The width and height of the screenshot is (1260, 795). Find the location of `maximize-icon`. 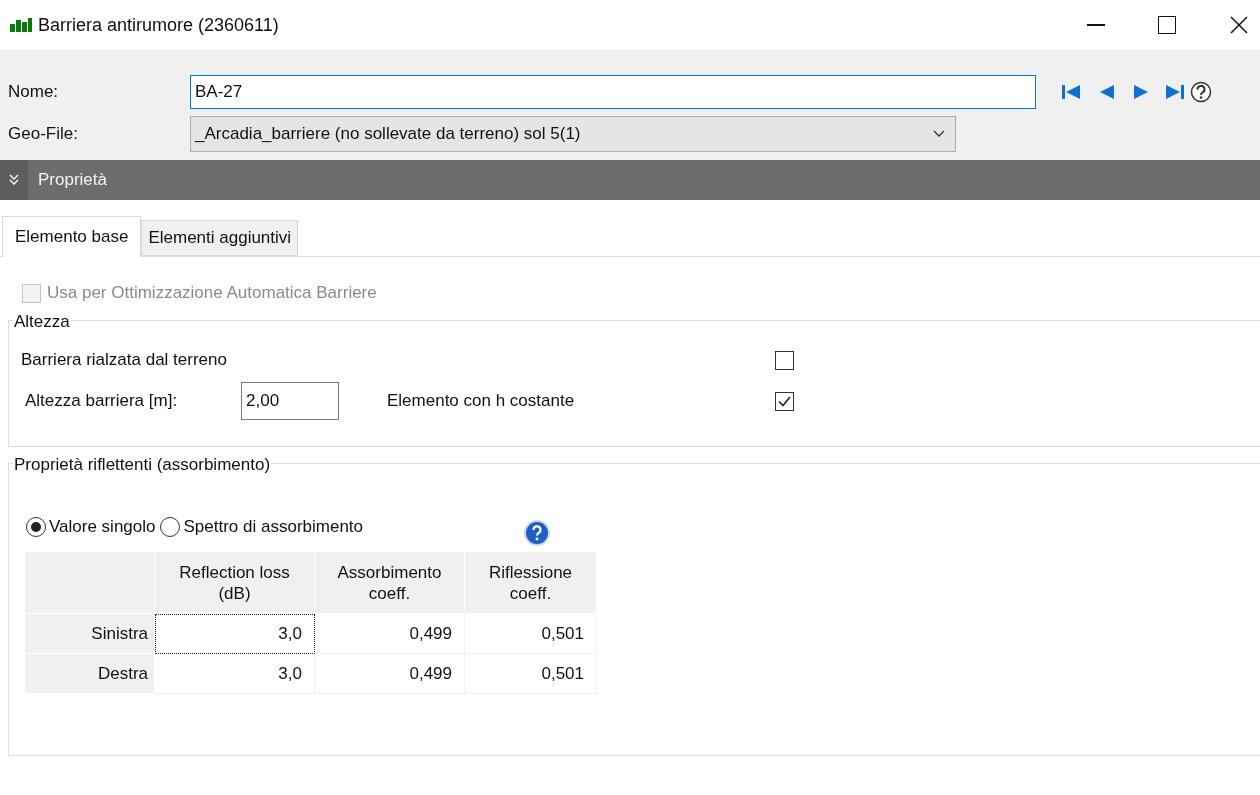

maximize-icon is located at coordinates (1167, 25).